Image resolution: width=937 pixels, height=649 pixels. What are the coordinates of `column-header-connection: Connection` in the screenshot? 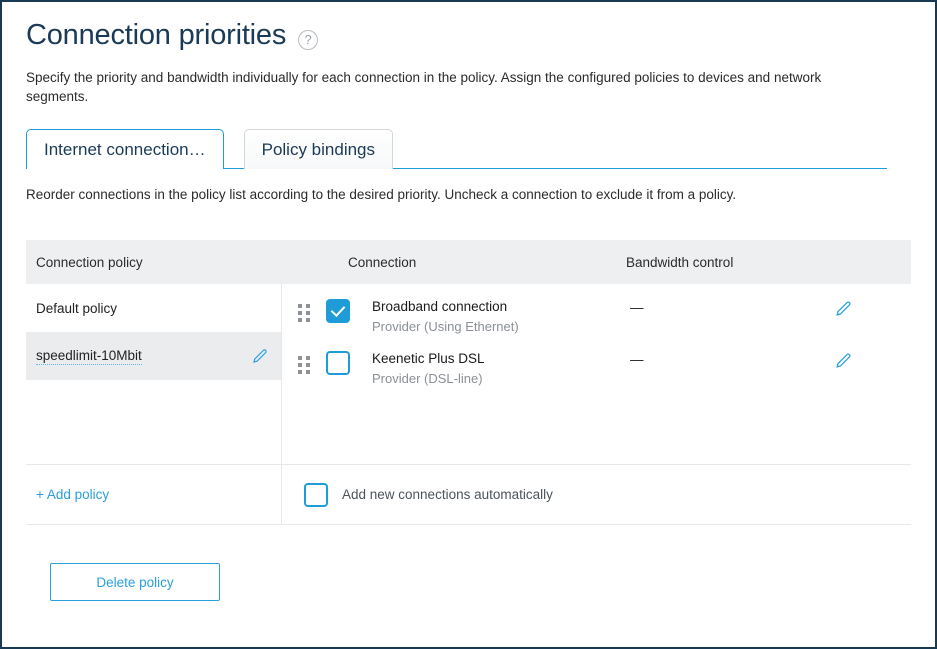 It's located at (382, 262).